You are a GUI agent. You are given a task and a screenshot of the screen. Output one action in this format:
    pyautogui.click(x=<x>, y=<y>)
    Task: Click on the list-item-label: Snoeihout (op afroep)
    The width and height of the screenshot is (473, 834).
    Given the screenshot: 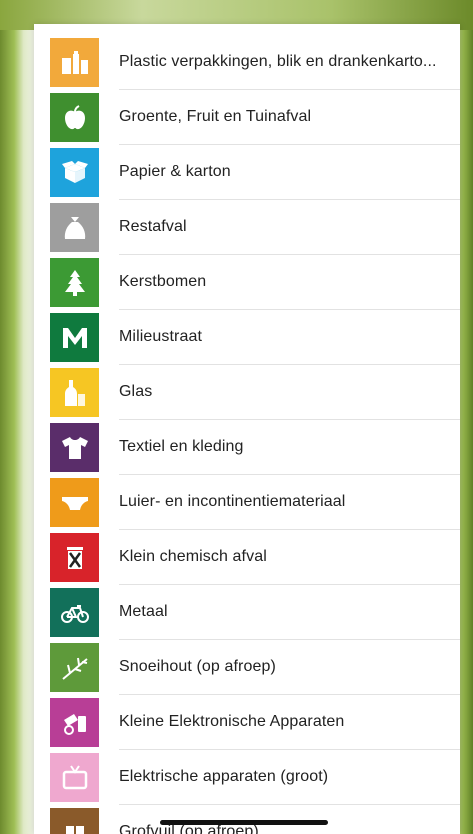 What is the action you would take?
    pyautogui.click(x=284, y=667)
    